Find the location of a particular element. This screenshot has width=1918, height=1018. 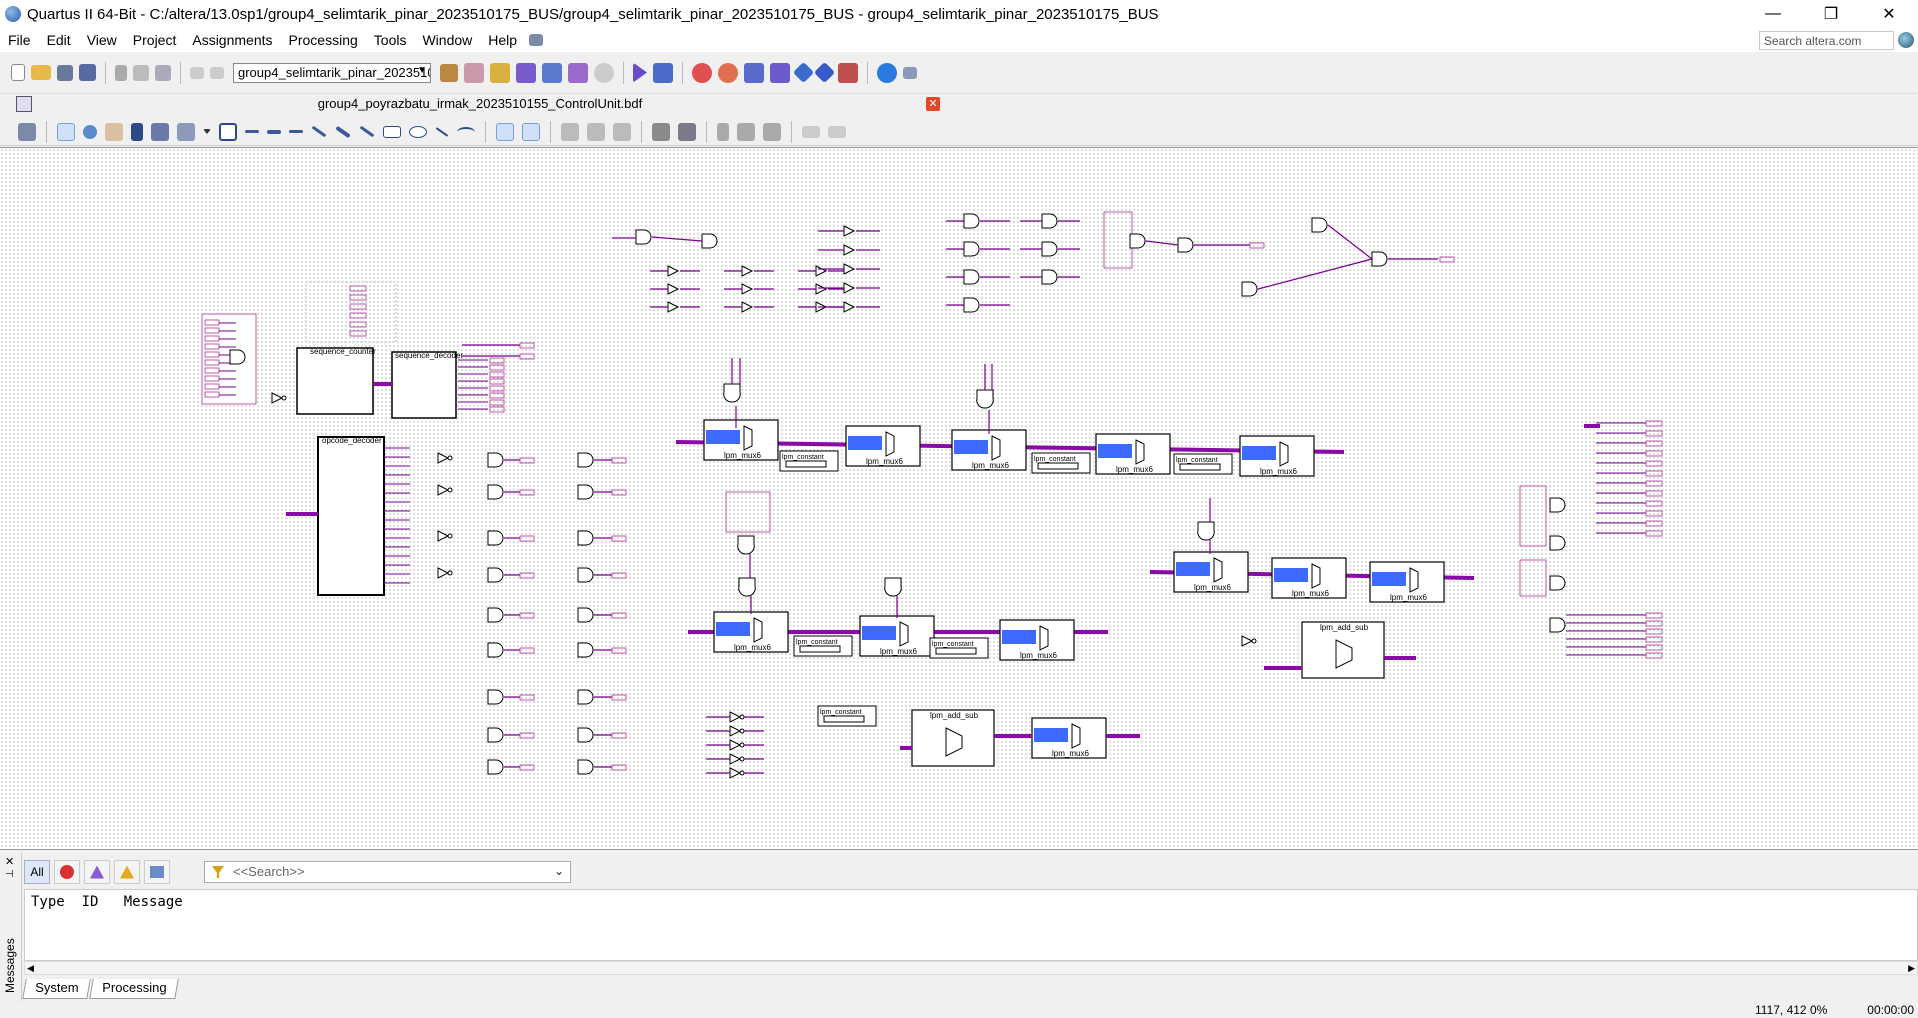

menu-assignments: Assignments is located at coordinates (232, 40).